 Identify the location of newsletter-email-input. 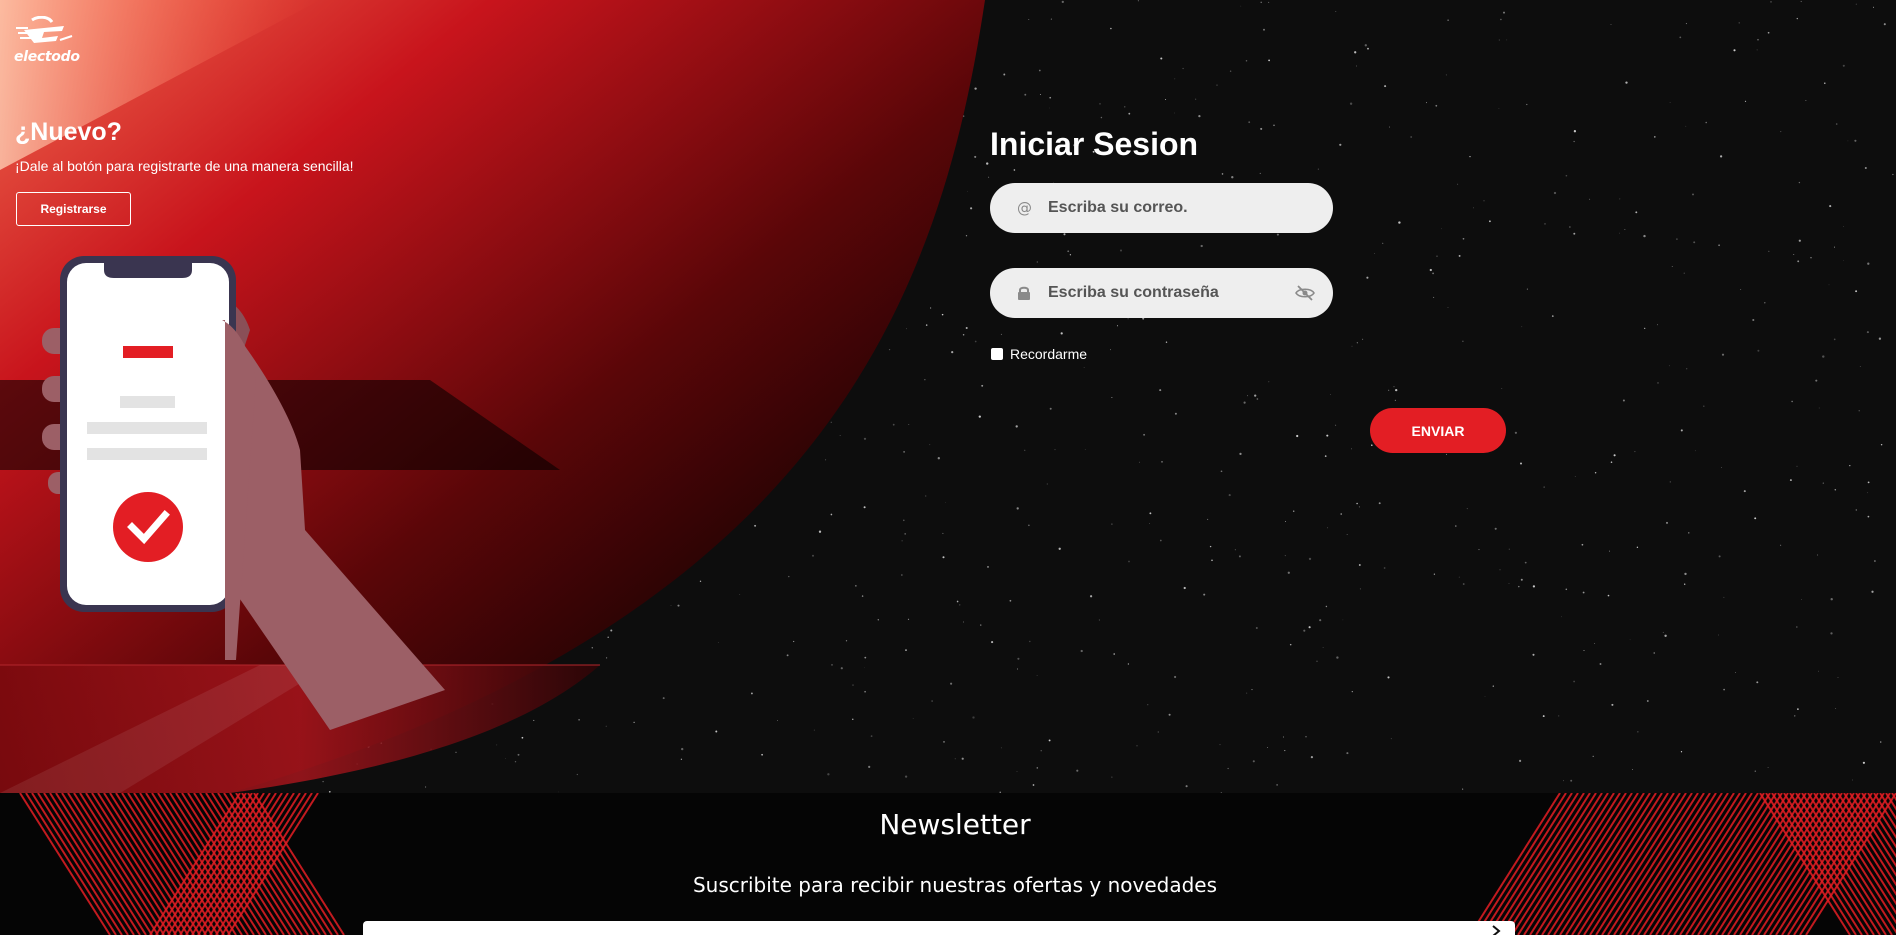
(939, 928).